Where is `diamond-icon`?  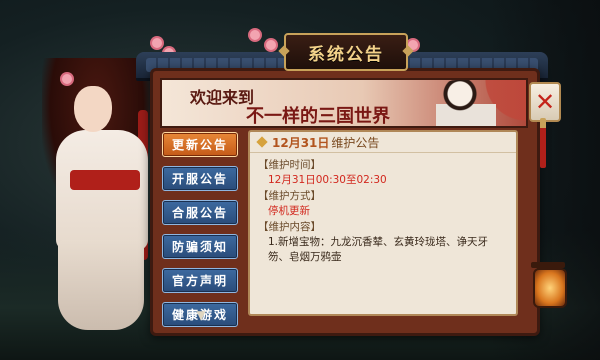
diamond-icon is located at coordinates (262, 142).